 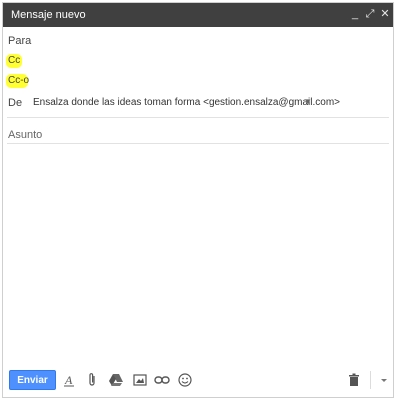 What do you see at coordinates (384, 380) in the screenshot?
I see `more-options-icon` at bounding box center [384, 380].